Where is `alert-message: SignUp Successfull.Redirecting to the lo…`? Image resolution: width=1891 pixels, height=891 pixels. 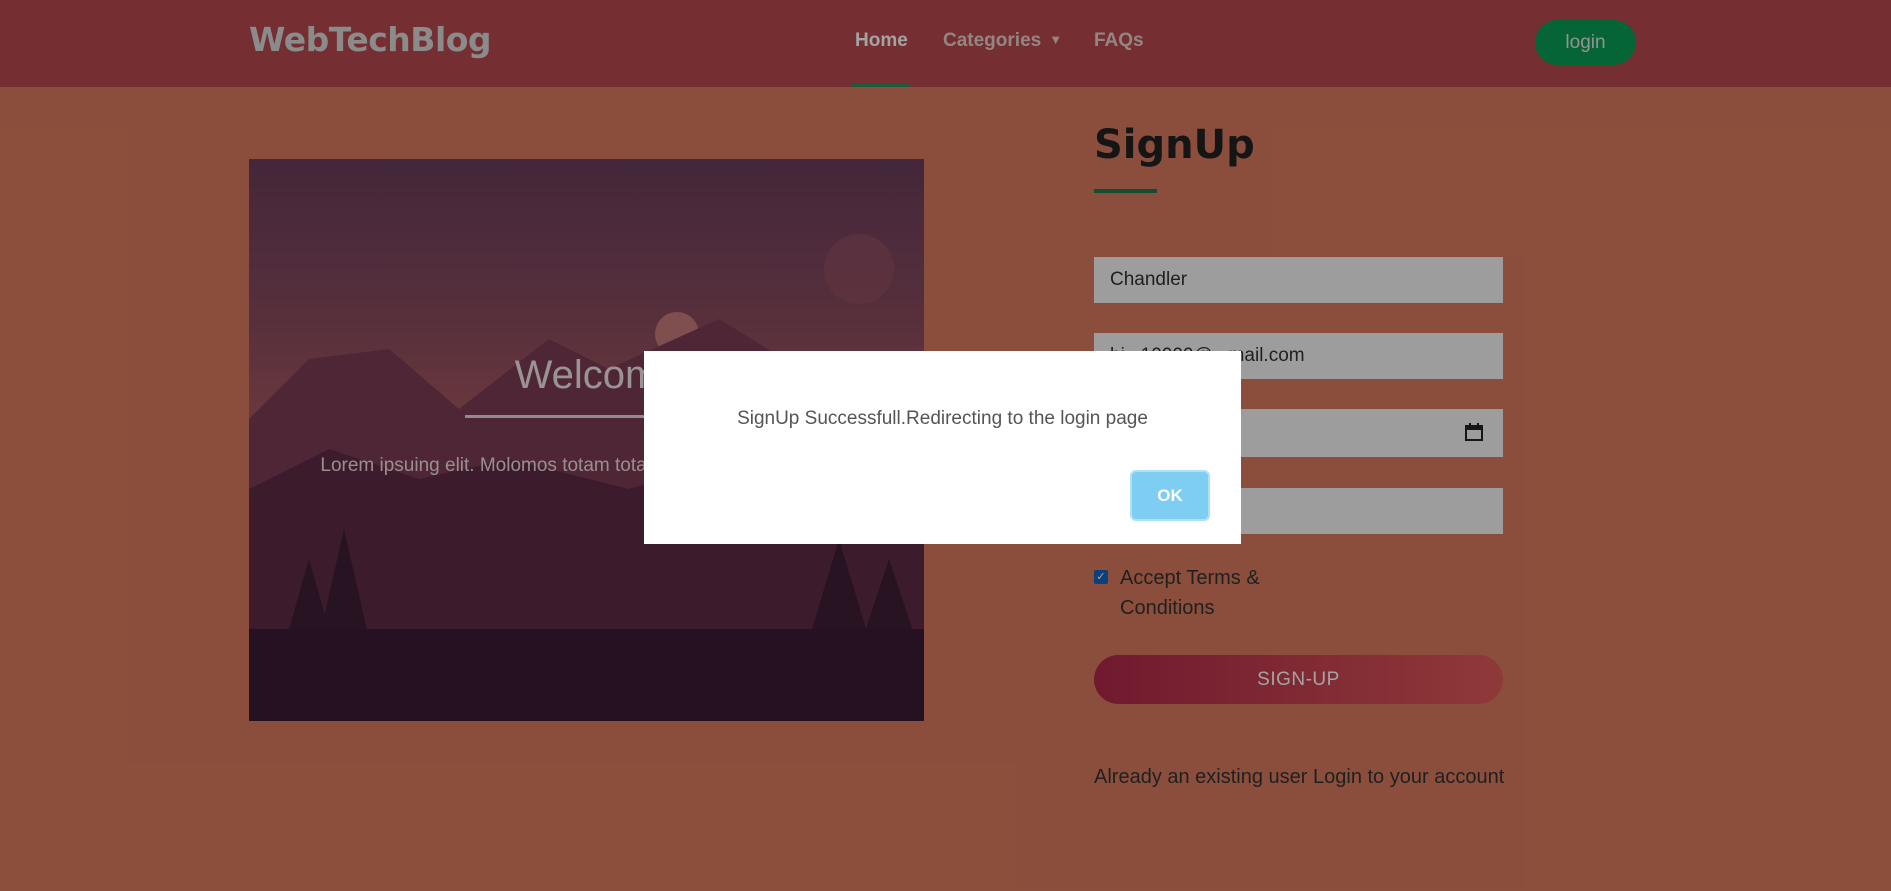
alert-message: SignUp Successfull.Redirecting to the lo… is located at coordinates (942, 418).